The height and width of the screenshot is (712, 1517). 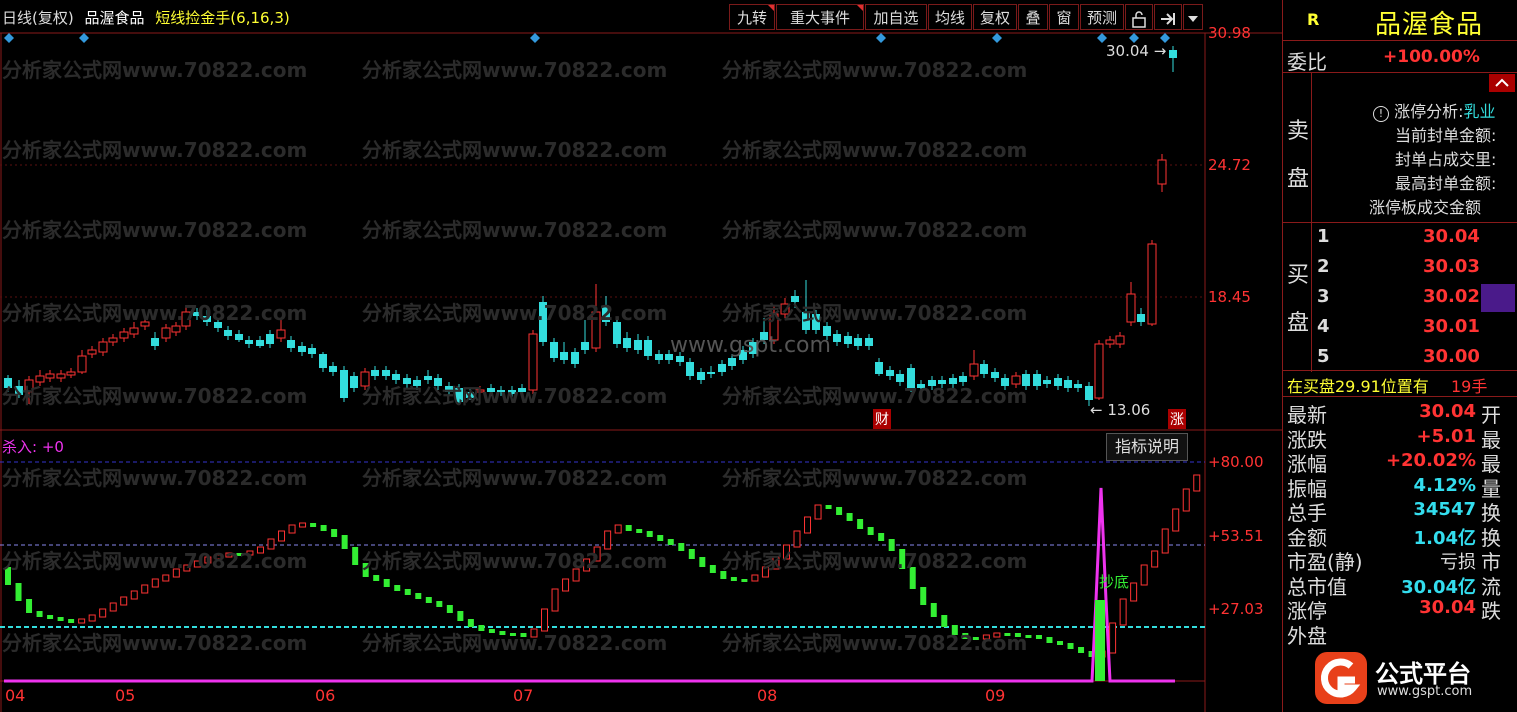 I want to click on bid-price: 30.00, so click(x=1451, y=356).